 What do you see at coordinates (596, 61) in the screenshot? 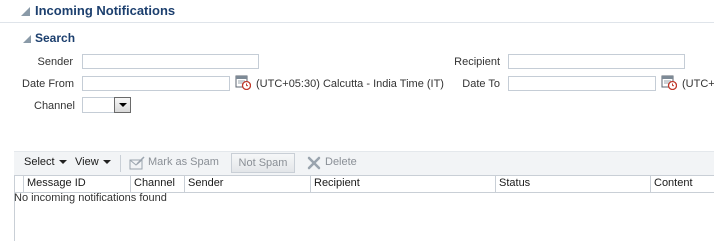
I see `recipient-input` at bounding box center [596, 61].